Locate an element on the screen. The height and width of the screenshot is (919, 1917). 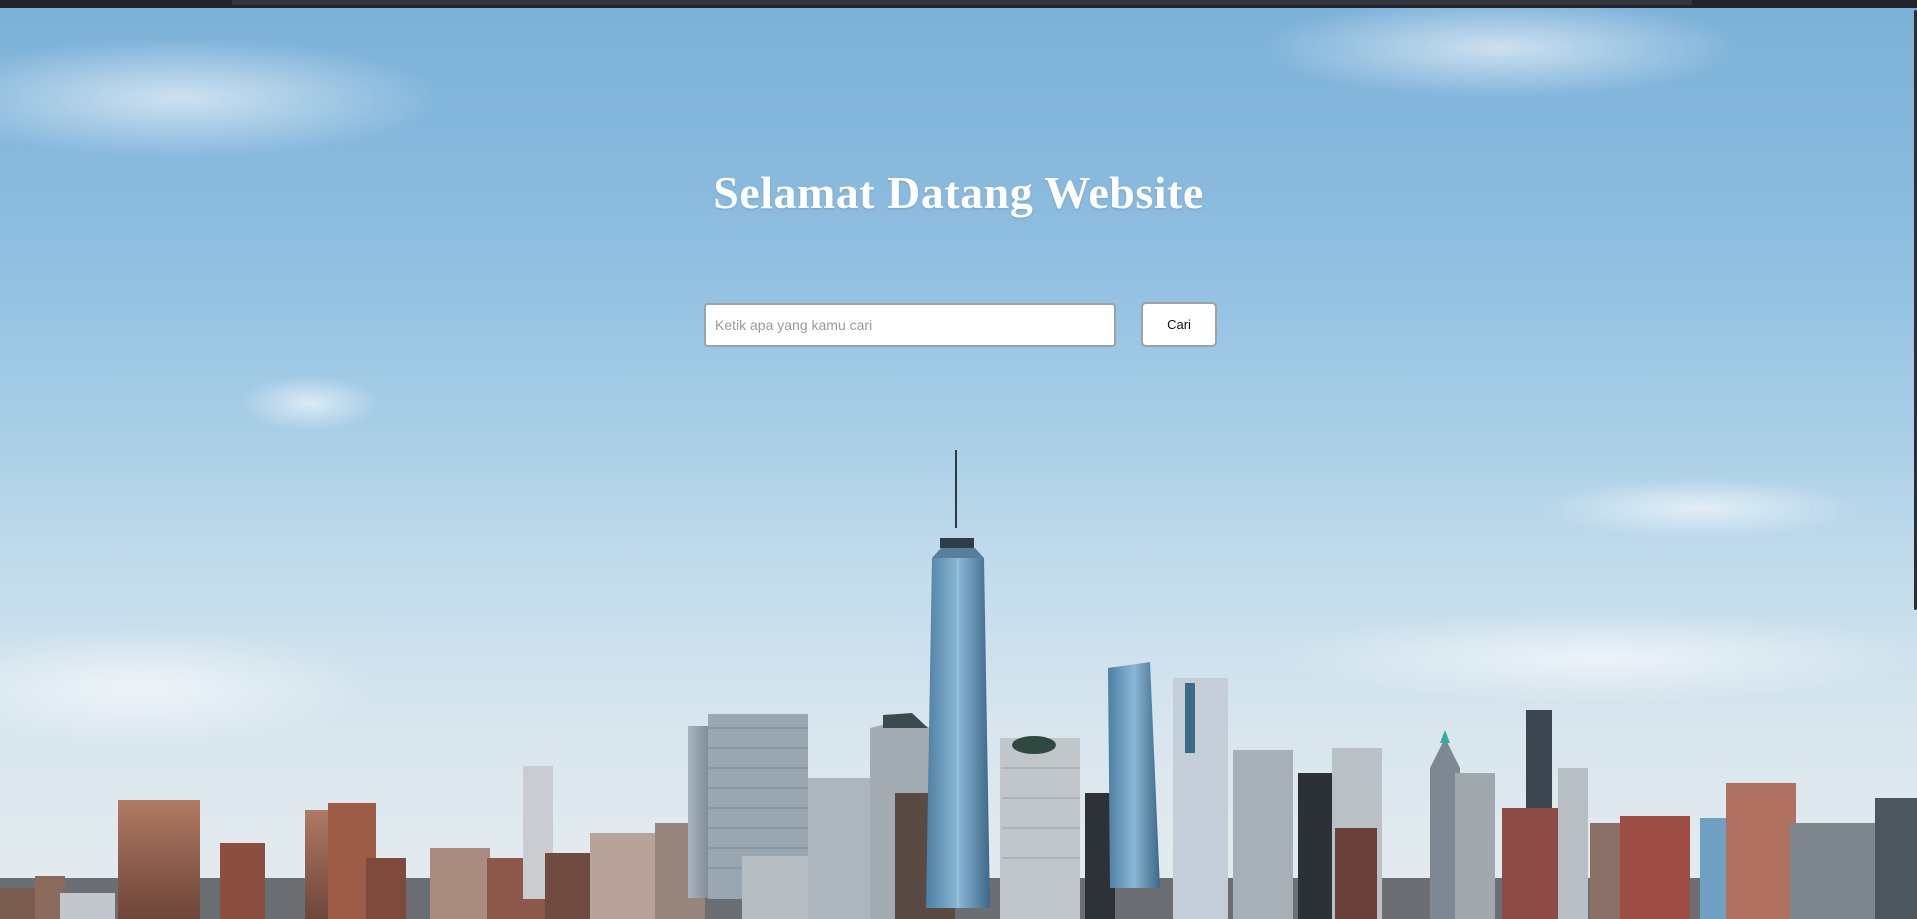
page-title: Selamat Datang Website is located at coordinates (958, 192).